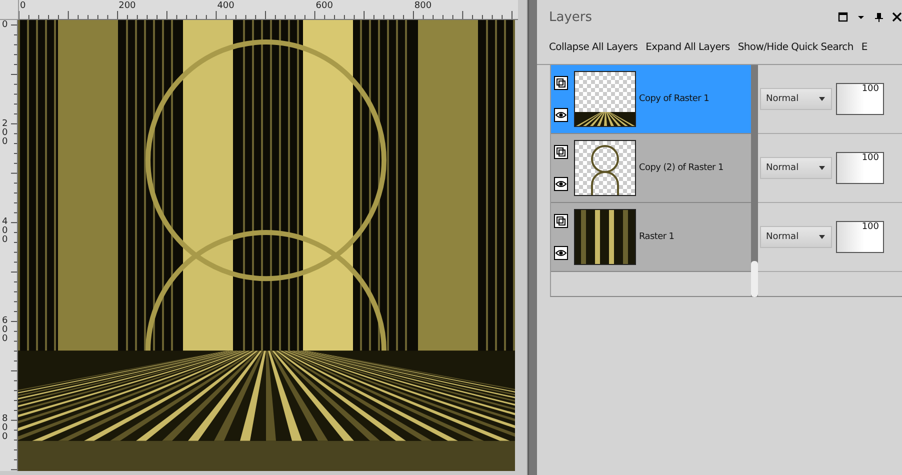 This screenshot has width=902, height=475. Describe the element at coordinates (796, 47) in the screenshot. I see `toolbar-button: Show/Hide Quick Search` at that location.